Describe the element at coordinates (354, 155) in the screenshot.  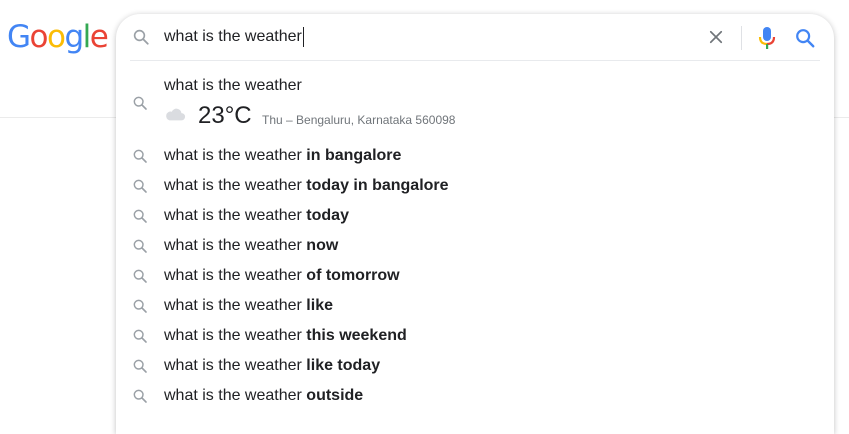
I see `suggestion-completion: in bangalore` at that location.